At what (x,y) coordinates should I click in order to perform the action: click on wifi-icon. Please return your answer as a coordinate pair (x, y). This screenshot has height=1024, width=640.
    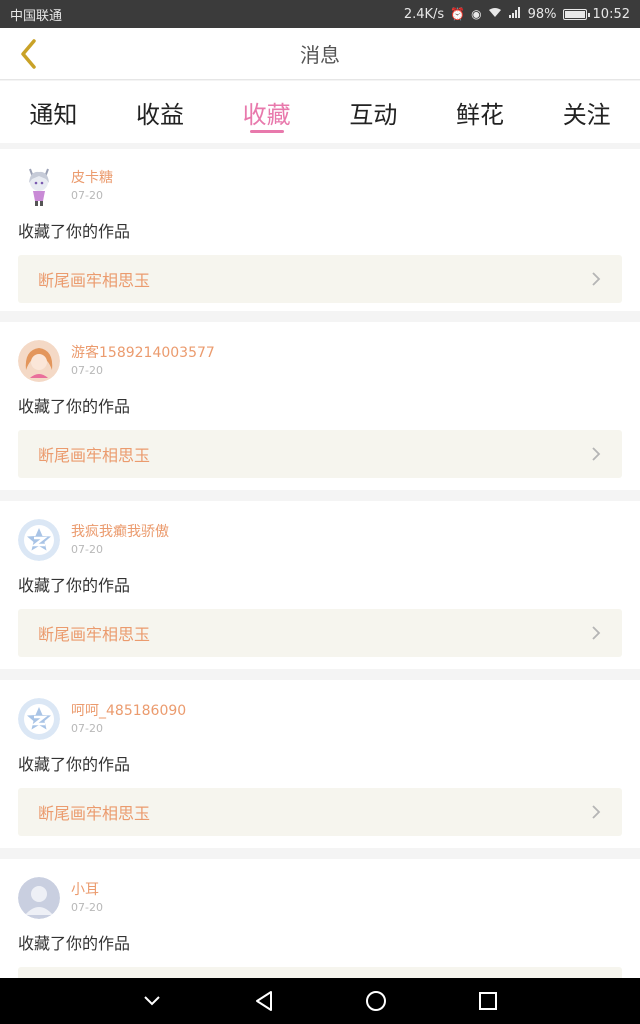
    Looking at the image, I should click on (495, 14).